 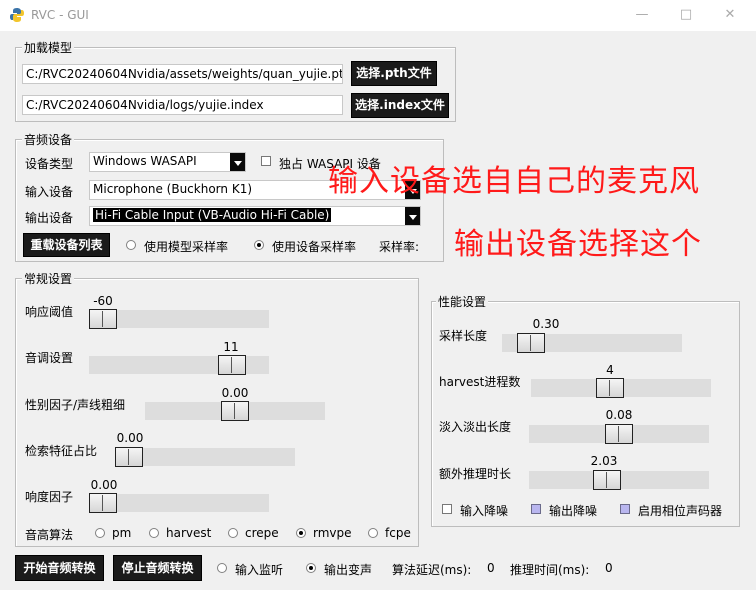 I want to click on input-monitor-radio, so click(x=222, y=568).